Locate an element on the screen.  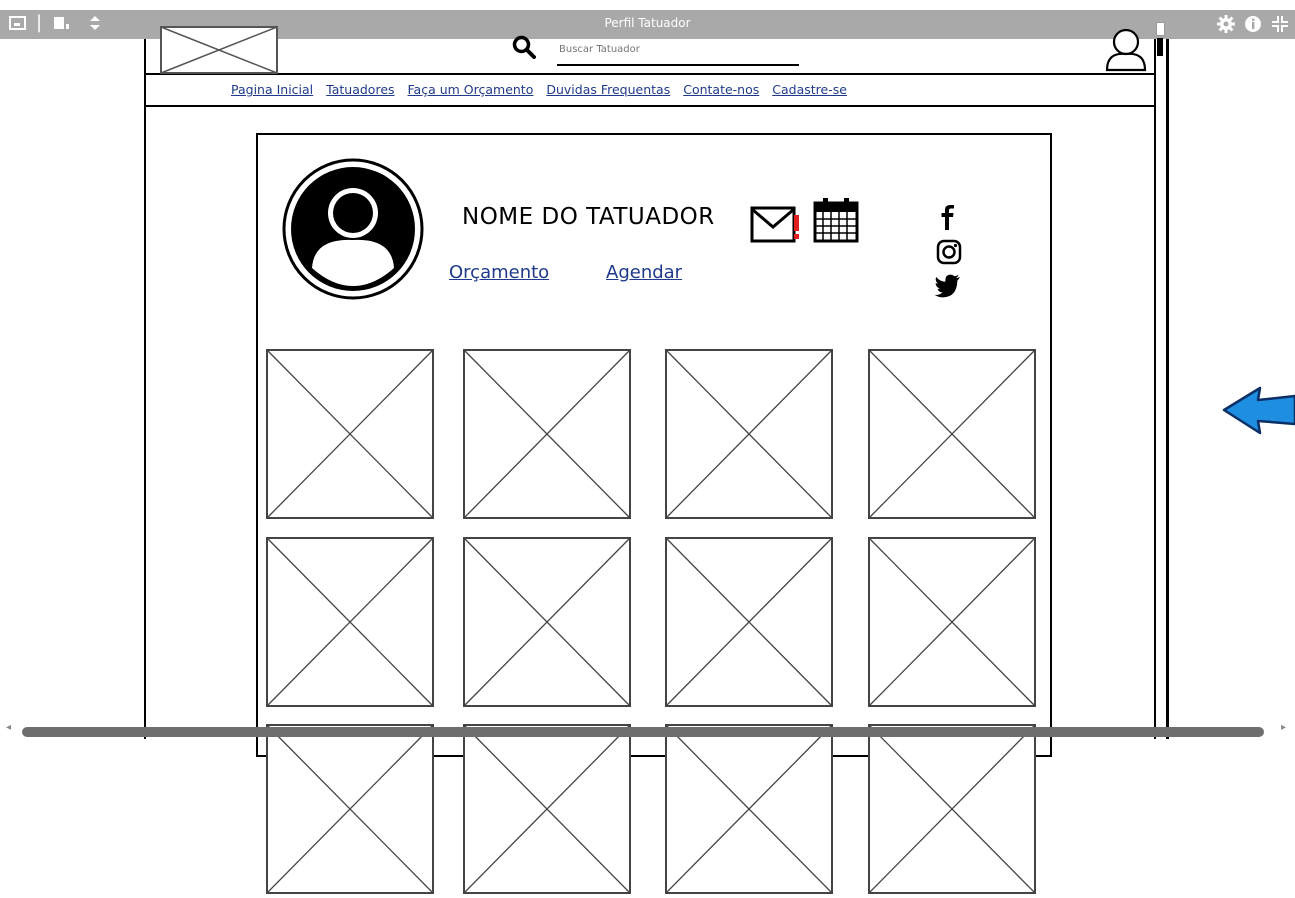
quote-link: Orçamento is located at coordinates (499, 272).